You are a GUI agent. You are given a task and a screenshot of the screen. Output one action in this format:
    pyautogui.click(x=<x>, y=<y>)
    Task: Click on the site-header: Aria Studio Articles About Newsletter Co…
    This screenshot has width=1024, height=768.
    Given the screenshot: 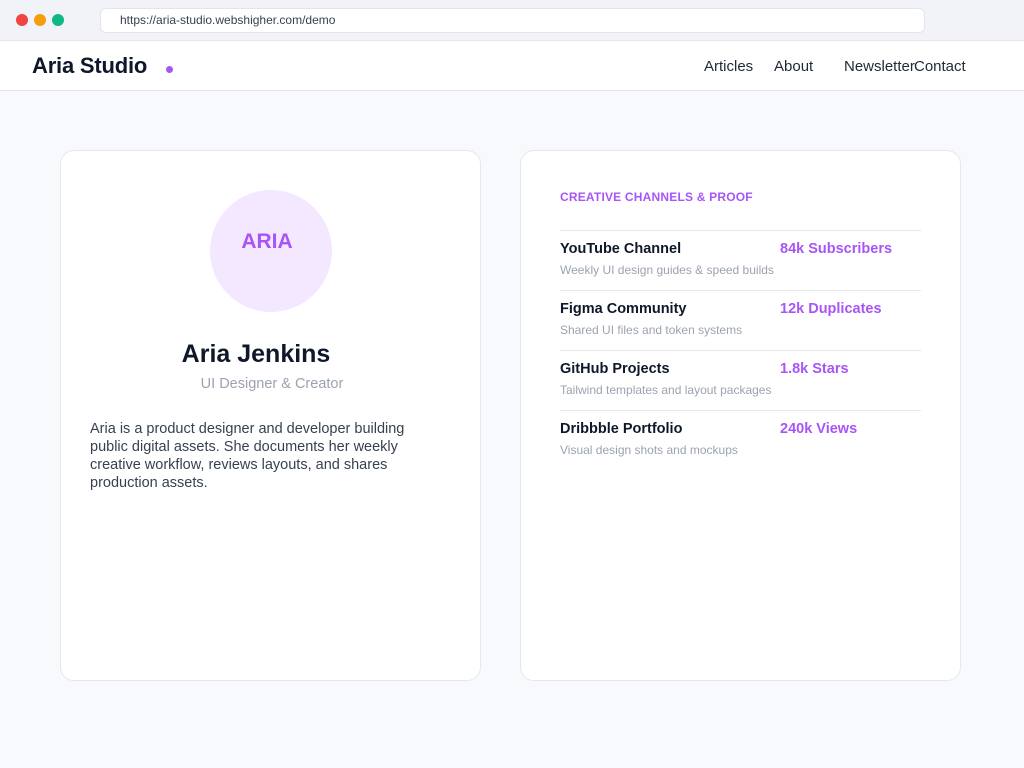 What is the action you would take?
    pyautogui.click(x=512, y=66)
    